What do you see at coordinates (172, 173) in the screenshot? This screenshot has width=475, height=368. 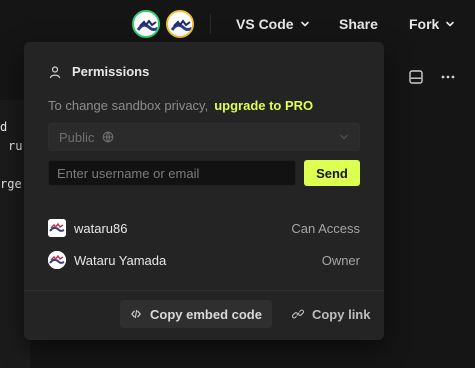 I see `invite-input` at bounding box center [172, 173].